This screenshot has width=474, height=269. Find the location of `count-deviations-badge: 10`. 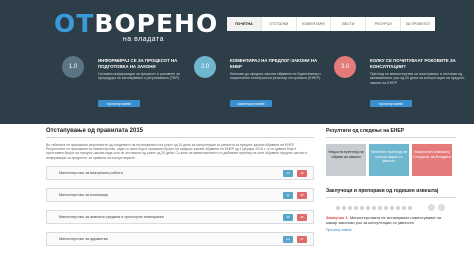

count-deviations-badge: 10 is located at coordinates (302, 173).